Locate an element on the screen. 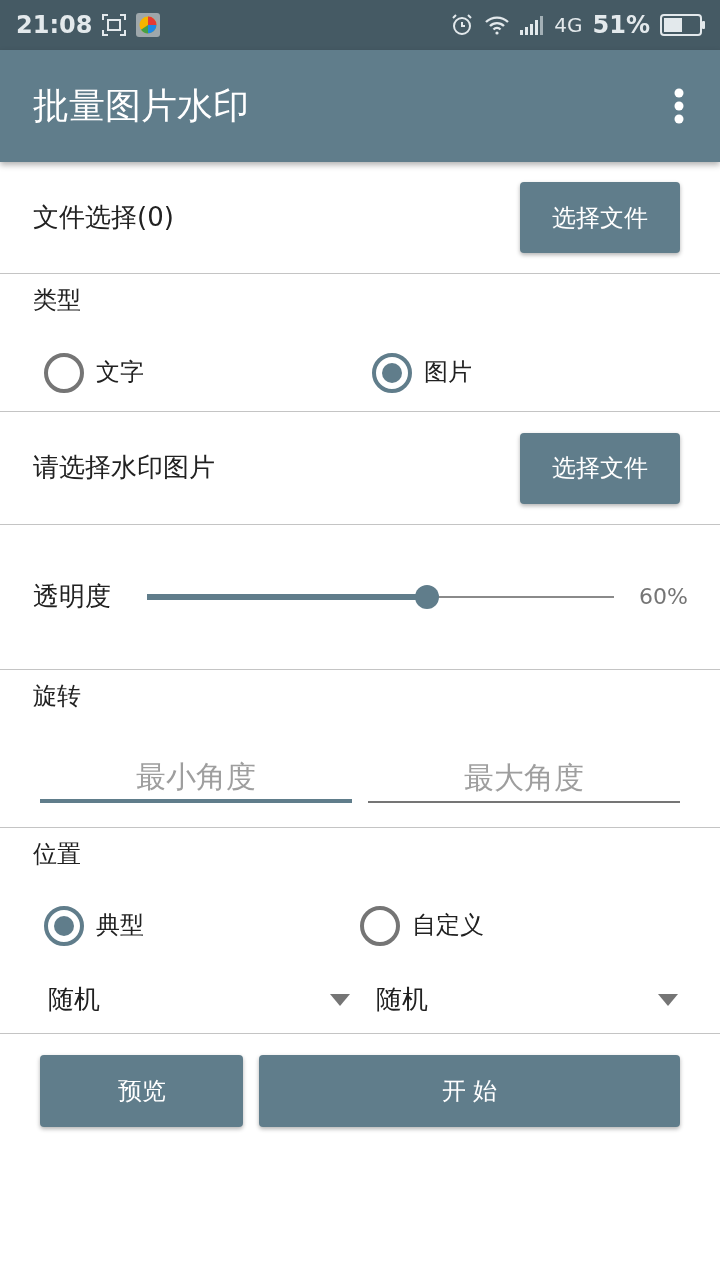  watermark-image-label: 请选择水印图片 is located at coordinates (124, 468).